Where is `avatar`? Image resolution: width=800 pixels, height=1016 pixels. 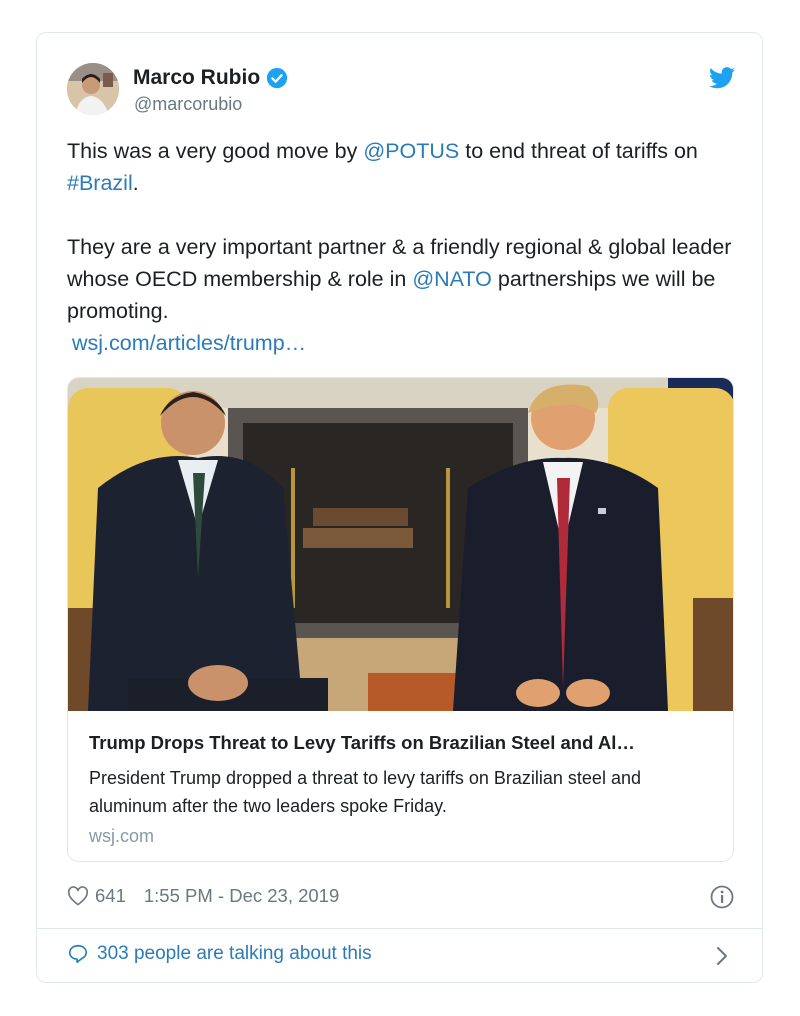
avatar is located at coordinates (93, 89).